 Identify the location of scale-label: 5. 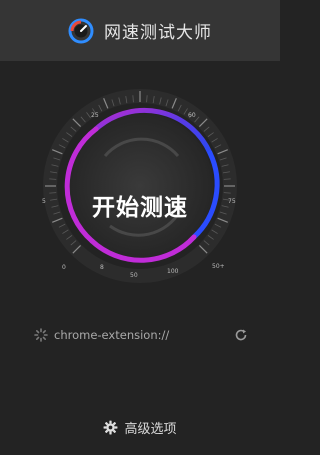
(44, 201).